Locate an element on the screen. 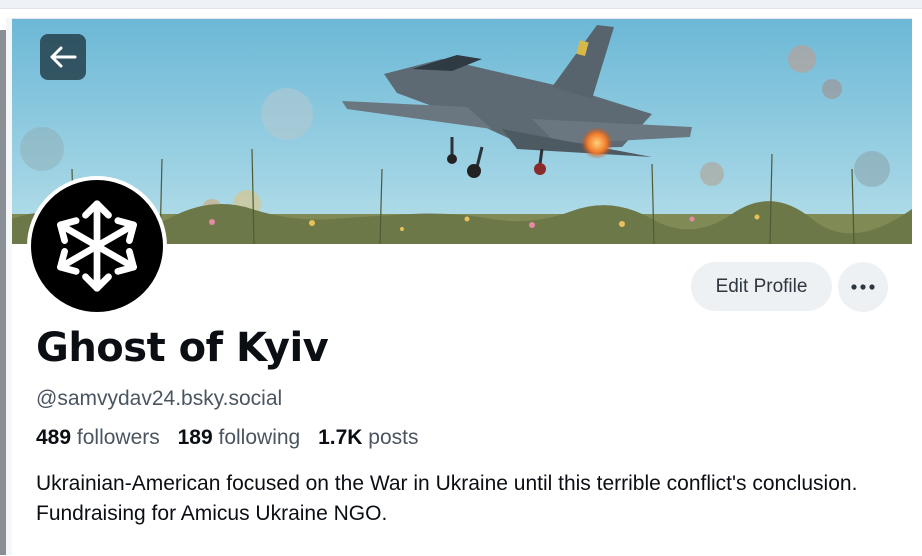 The image size is (922, 556). followers-link: 489 followers is located at coordinates (98, 437).